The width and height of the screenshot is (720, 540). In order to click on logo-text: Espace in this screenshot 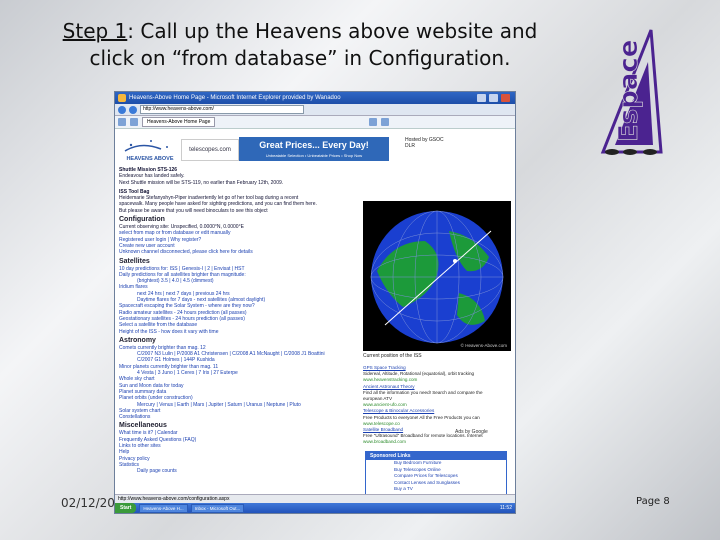, I will do `click(629, 91)`.